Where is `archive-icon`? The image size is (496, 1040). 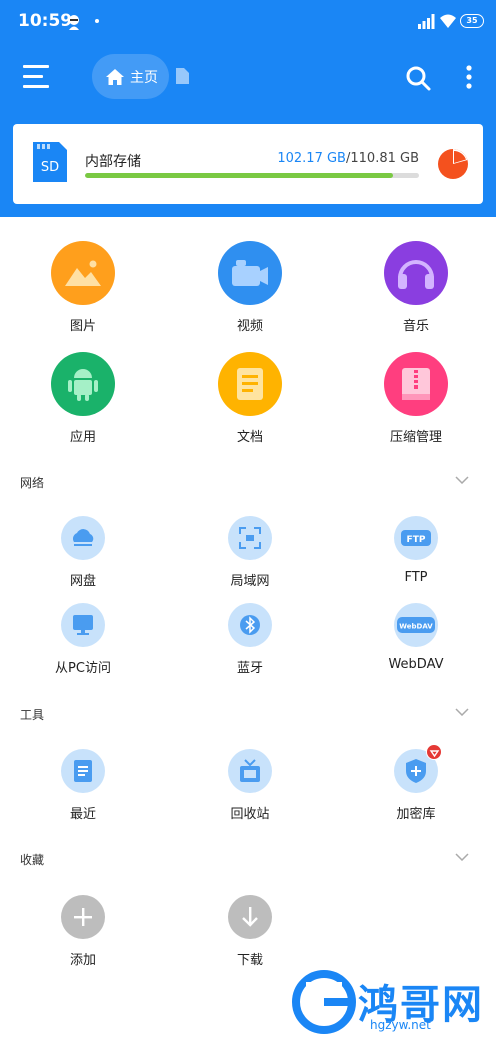 archive-icon is located at coordinates (416, 384).